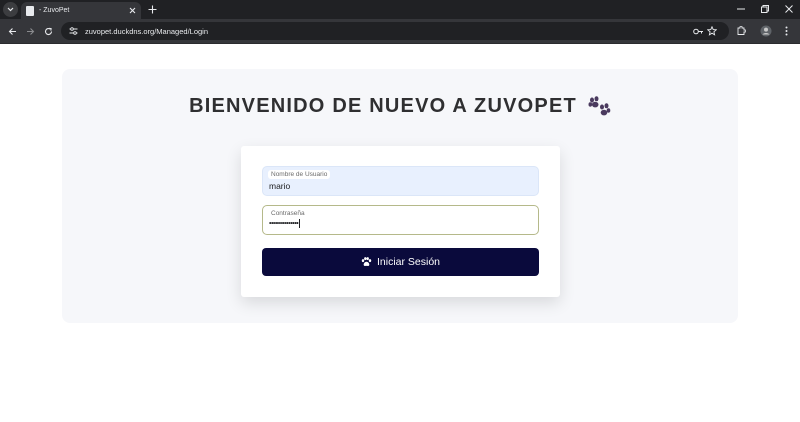 This screenshot has height=422, width=800. What do you see at coordinates (48, 31) in the screenshot?
I see `reload-icon` at bounding box center [48, 31].